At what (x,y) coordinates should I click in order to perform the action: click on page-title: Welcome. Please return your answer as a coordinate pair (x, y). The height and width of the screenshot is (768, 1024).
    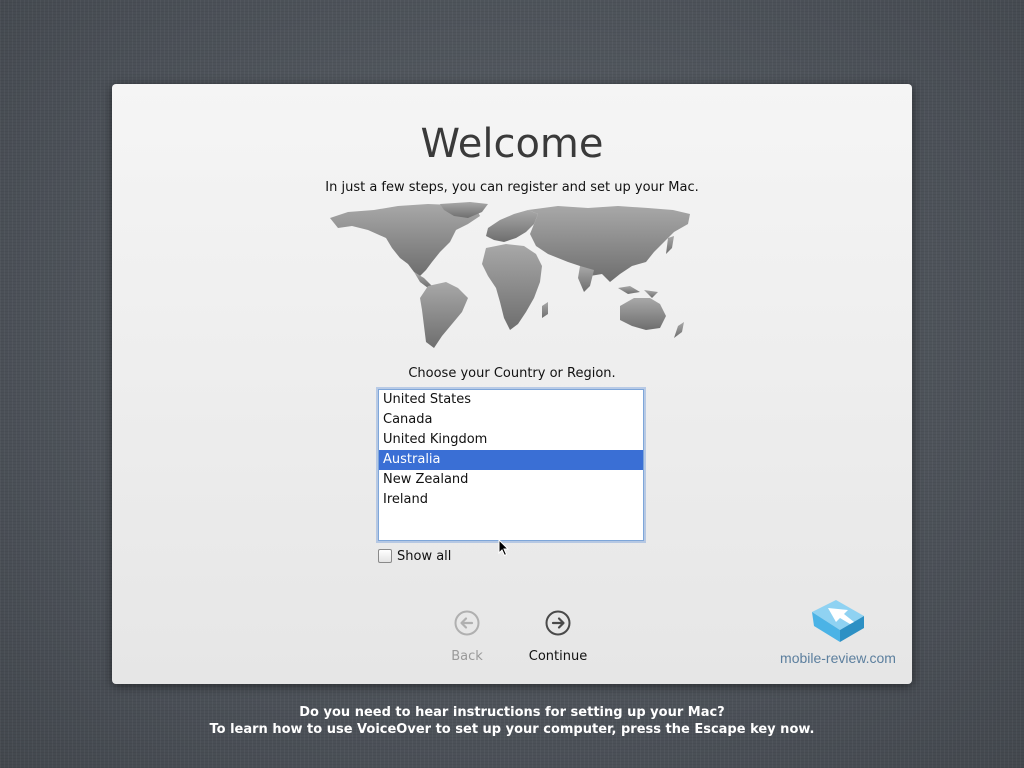
    Looking at the image, I should click on (512, 144).